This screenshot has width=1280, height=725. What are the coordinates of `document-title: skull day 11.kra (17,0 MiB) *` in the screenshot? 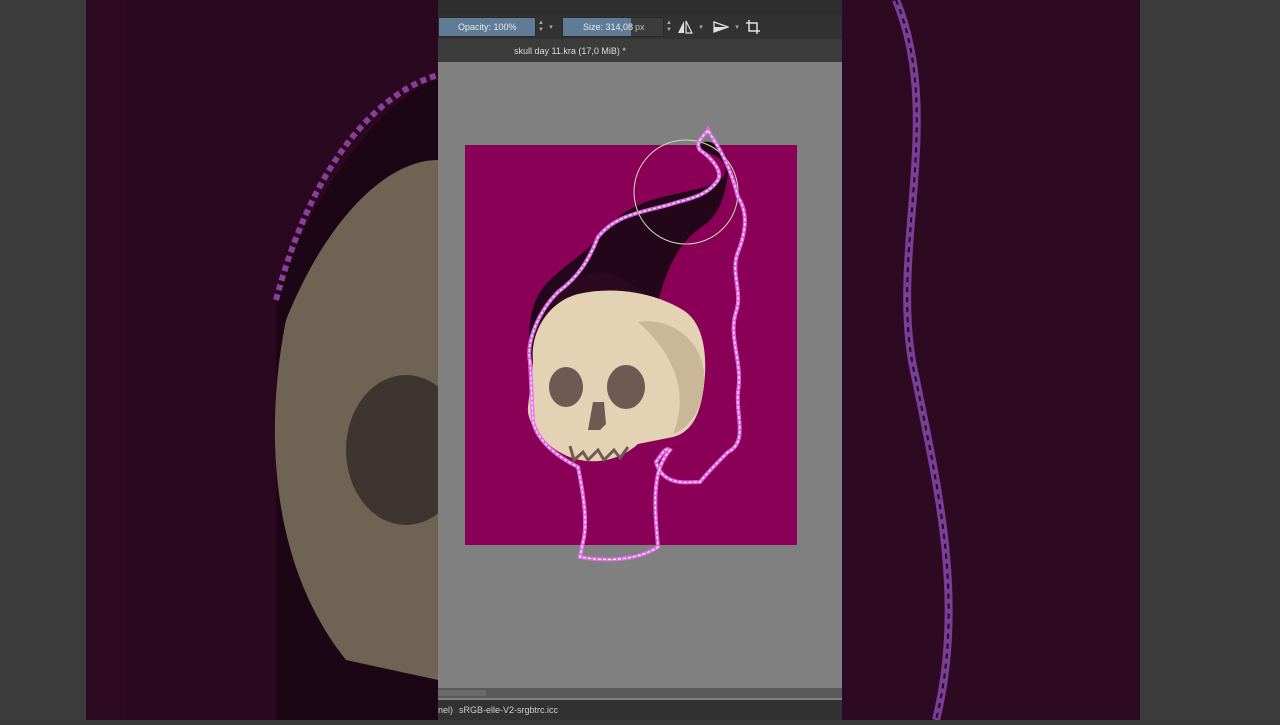 It's located at (570, 50).